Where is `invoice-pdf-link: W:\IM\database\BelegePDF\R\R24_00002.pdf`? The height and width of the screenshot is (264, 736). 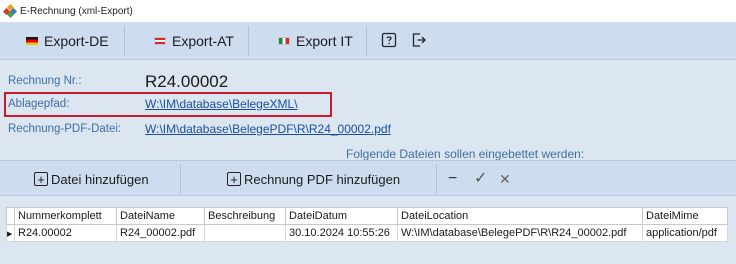 invoice-pdf-link: W:\IM\database\BelegePDF\R\R24_00002.pdf is located at coordinates (268, 129).